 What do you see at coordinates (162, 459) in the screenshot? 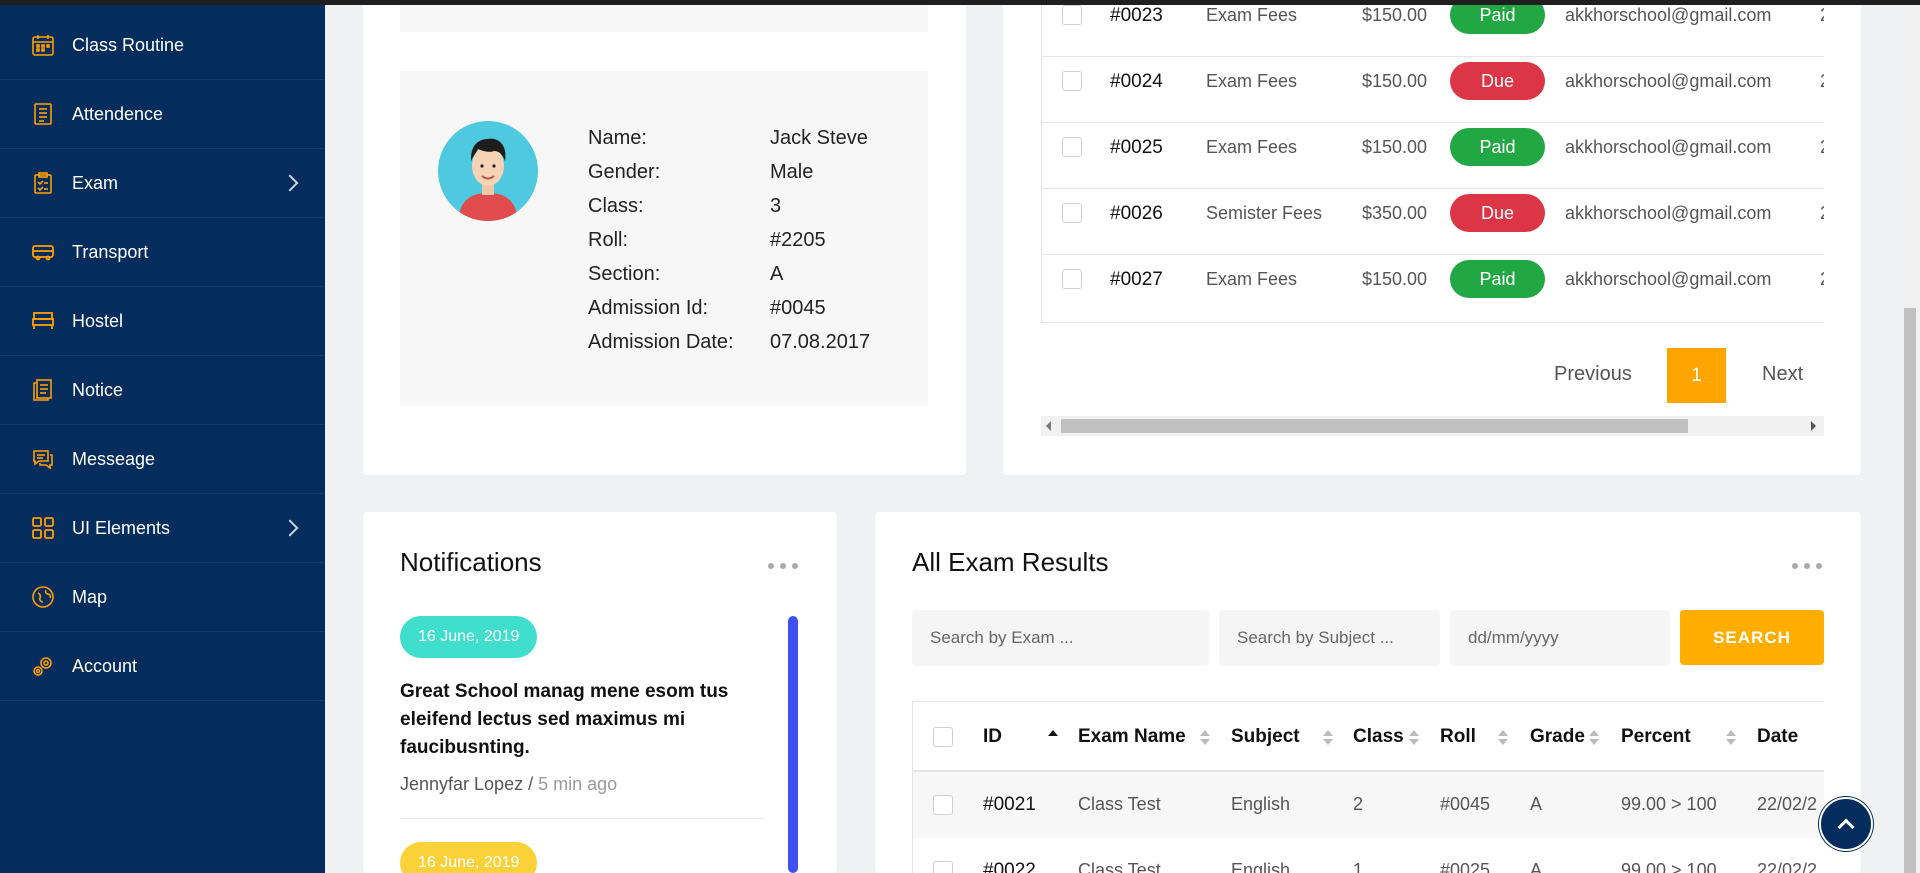
I see `sidebar-item-messeage: Messeage` at bounding box center [162, 459].